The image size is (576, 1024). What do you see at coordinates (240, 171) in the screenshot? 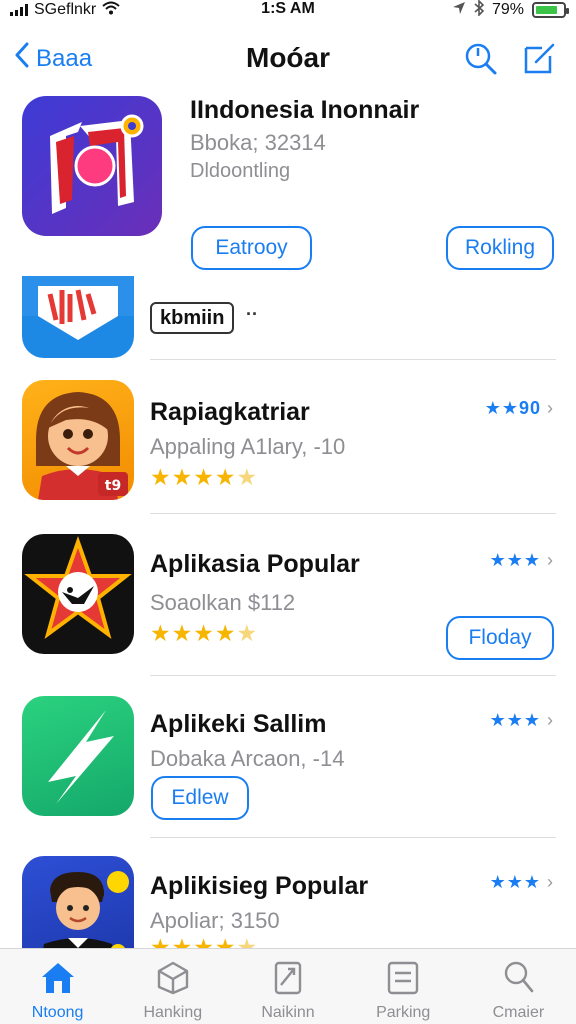
I see `featured-app-category: Dldoontling` at bounding box center [240, 171].